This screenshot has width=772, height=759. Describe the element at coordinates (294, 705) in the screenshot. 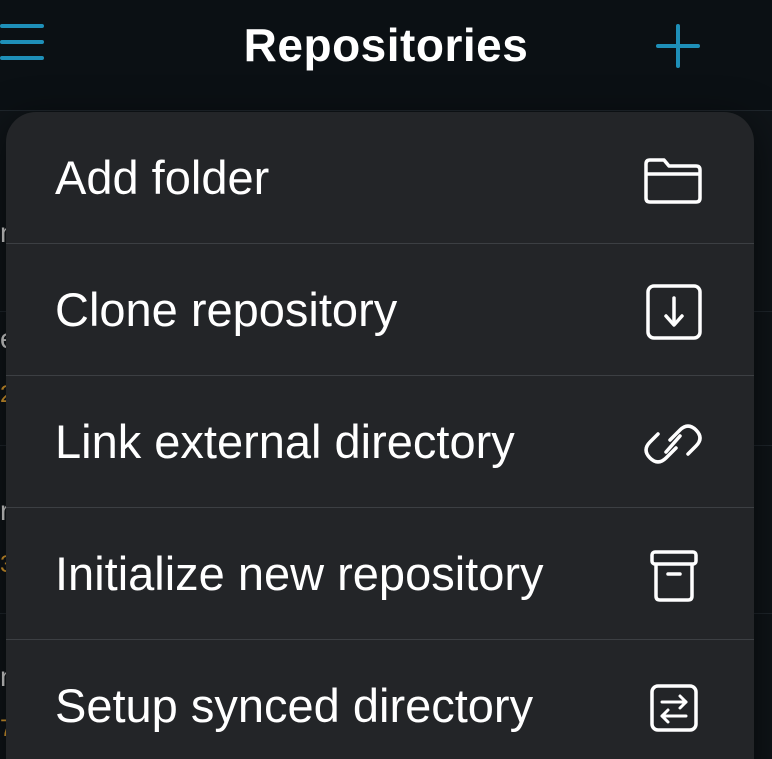

I see `menu-item-label: Setup synced directory` at that location.